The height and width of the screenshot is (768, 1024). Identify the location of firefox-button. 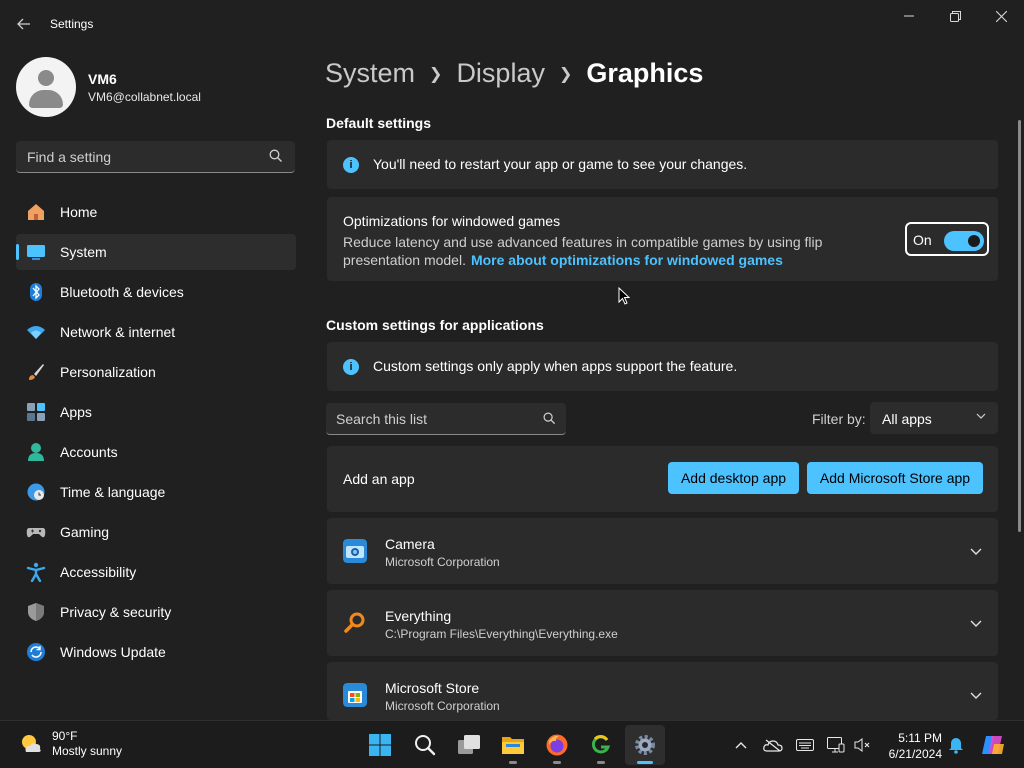
(557, 745).